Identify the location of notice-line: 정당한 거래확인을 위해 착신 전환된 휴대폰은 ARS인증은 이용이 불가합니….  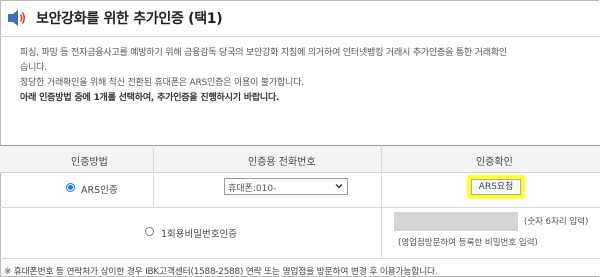
(162, 83).